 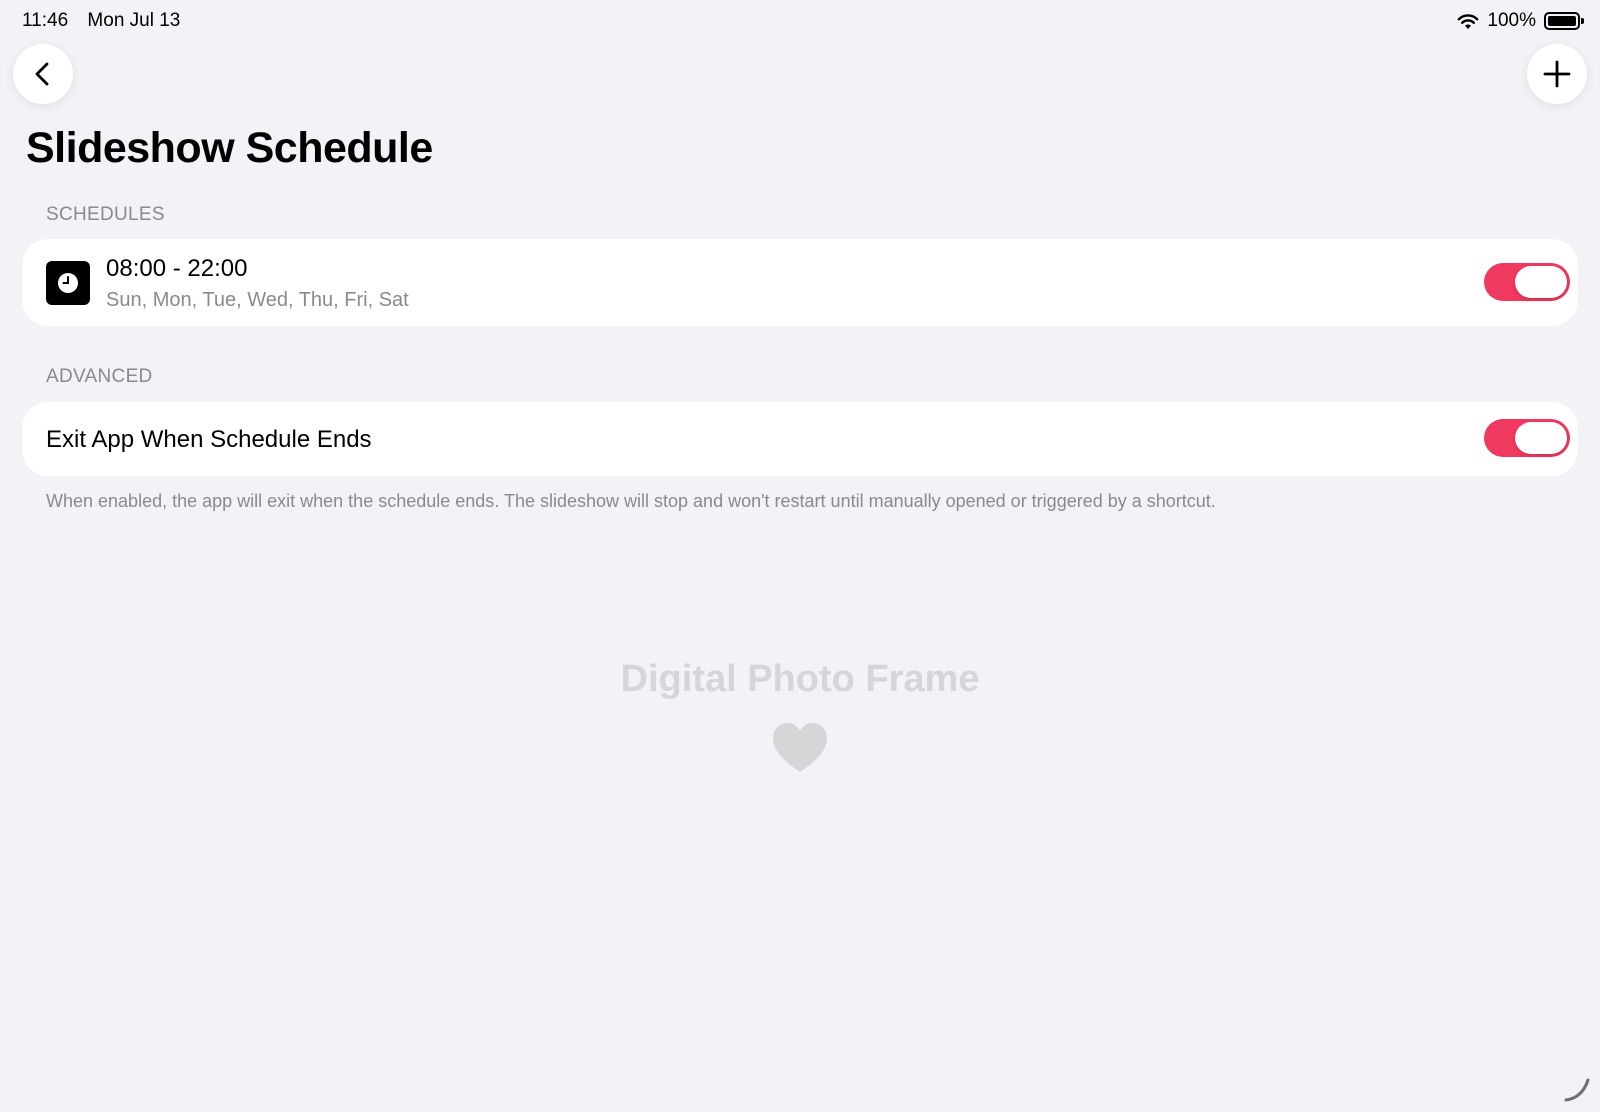 What do you see at coordinates (800, 22) in the screenshot?
I see `status-bar: 11:46 Mon Jul 13 100%` at bounding box center [800, 22].